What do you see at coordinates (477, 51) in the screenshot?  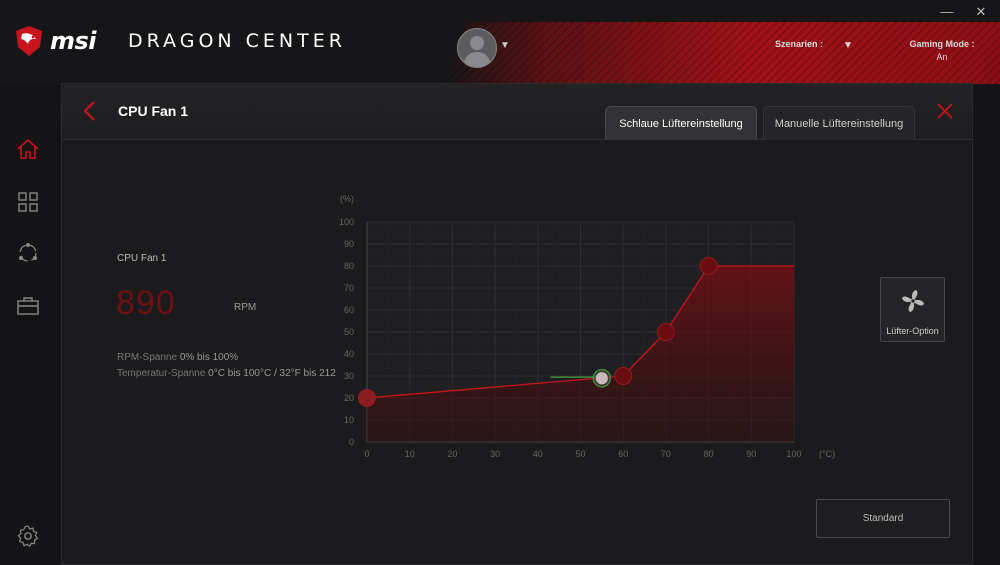 I see `user-silhouette-icon` at bounding box center [477, 51].